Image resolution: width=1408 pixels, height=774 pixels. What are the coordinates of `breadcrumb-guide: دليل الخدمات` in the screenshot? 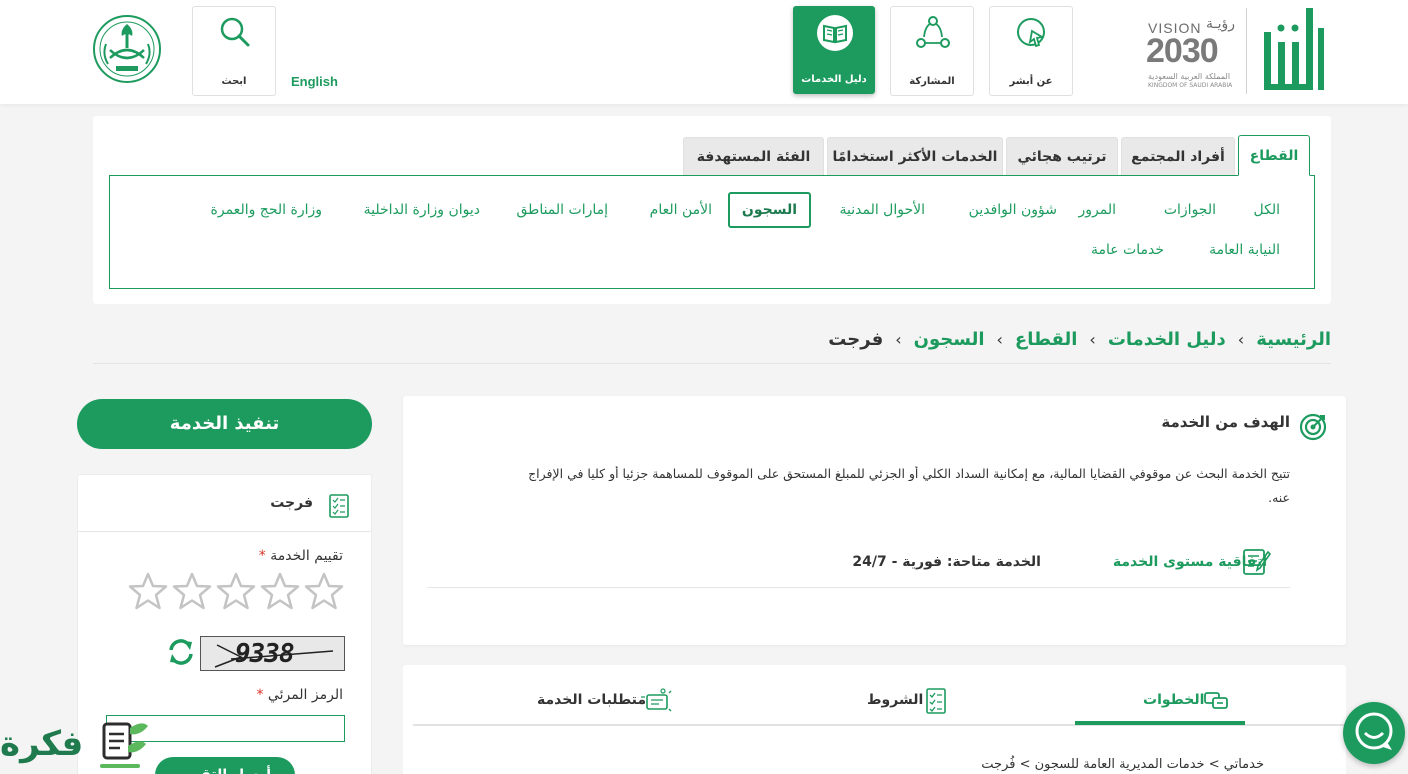 It's located at (1167, 339).